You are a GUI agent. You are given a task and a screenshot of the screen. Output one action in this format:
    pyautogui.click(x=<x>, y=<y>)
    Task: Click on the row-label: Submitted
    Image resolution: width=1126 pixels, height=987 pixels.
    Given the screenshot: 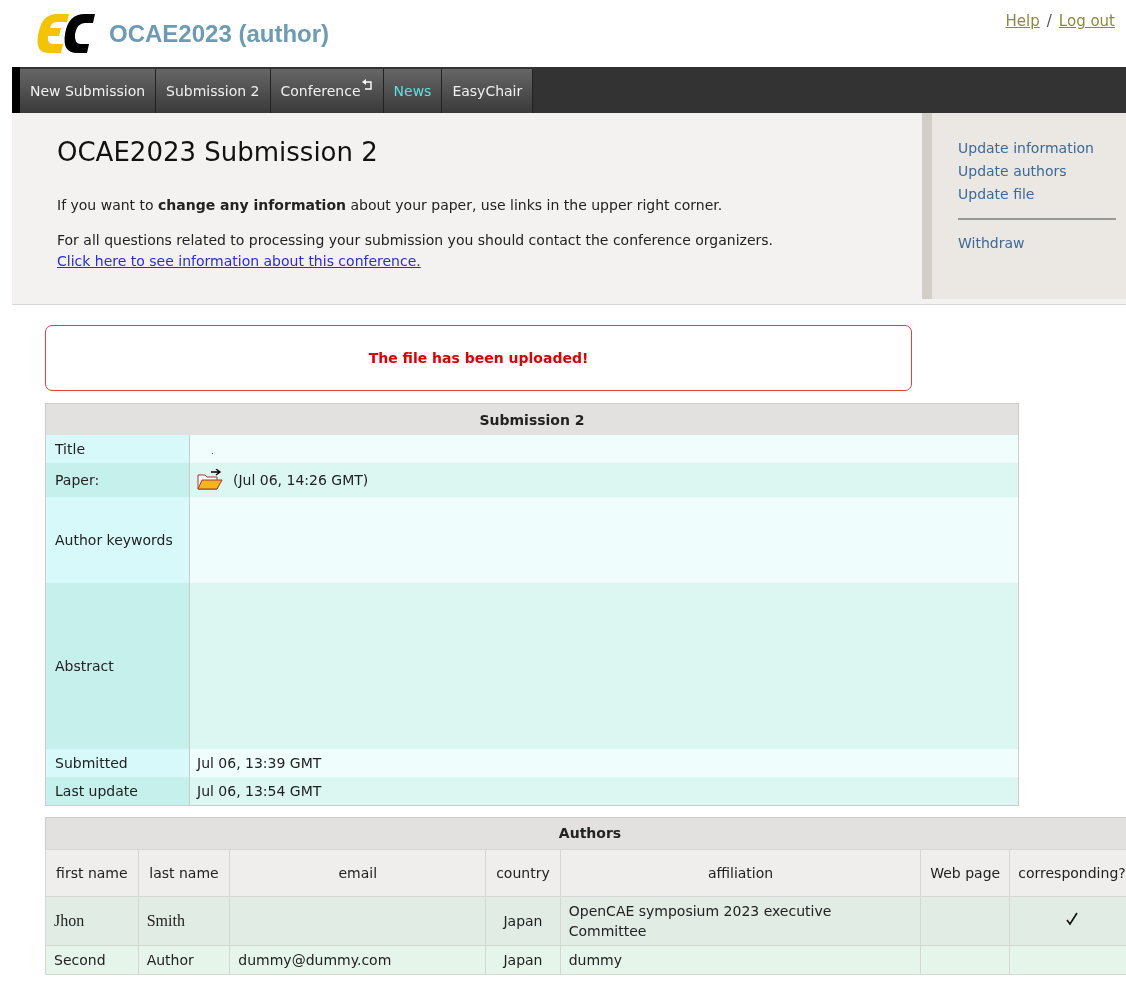 What is the action you would take?
    pyautogui.click(x=117, y=763)
    